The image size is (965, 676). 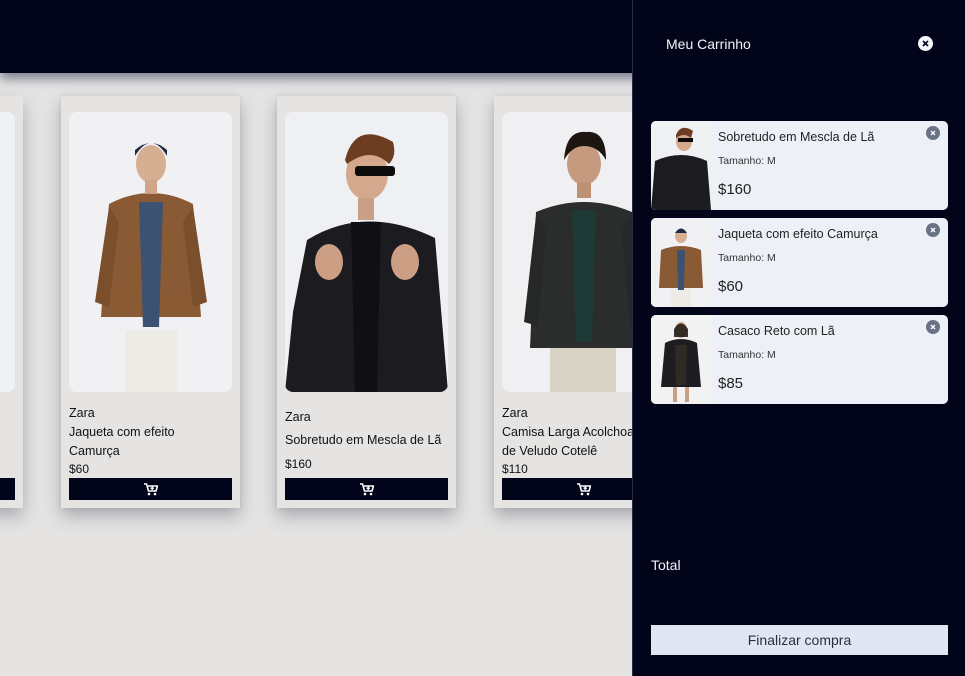 I want to click on product-card-partial, so click(x=11, y=302).